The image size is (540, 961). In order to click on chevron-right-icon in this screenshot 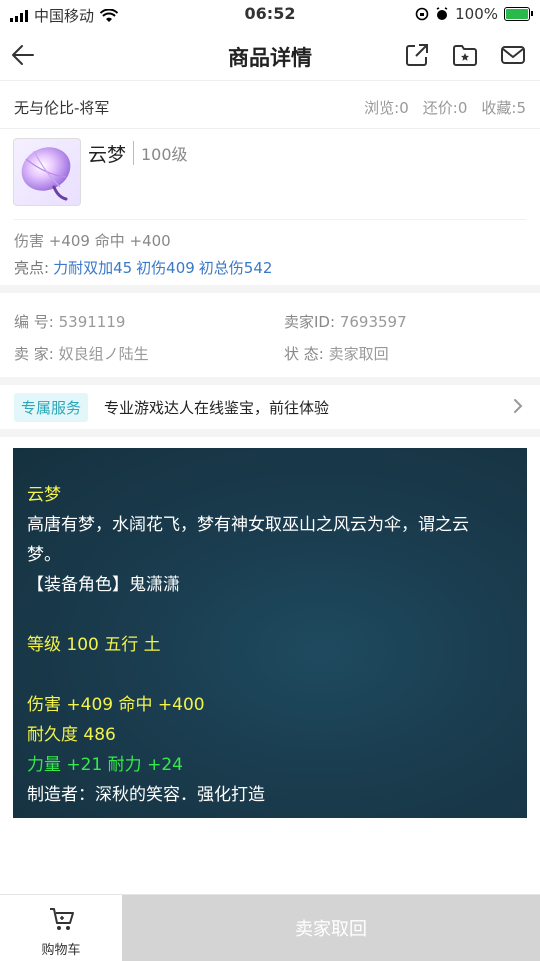, I will do `click(518, 406)`.